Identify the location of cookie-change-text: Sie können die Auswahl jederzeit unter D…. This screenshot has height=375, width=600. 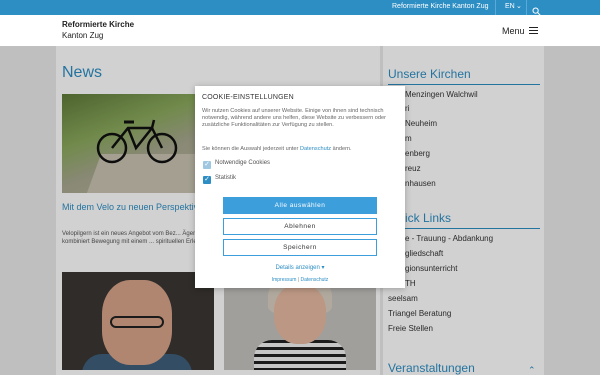
(300, 149).